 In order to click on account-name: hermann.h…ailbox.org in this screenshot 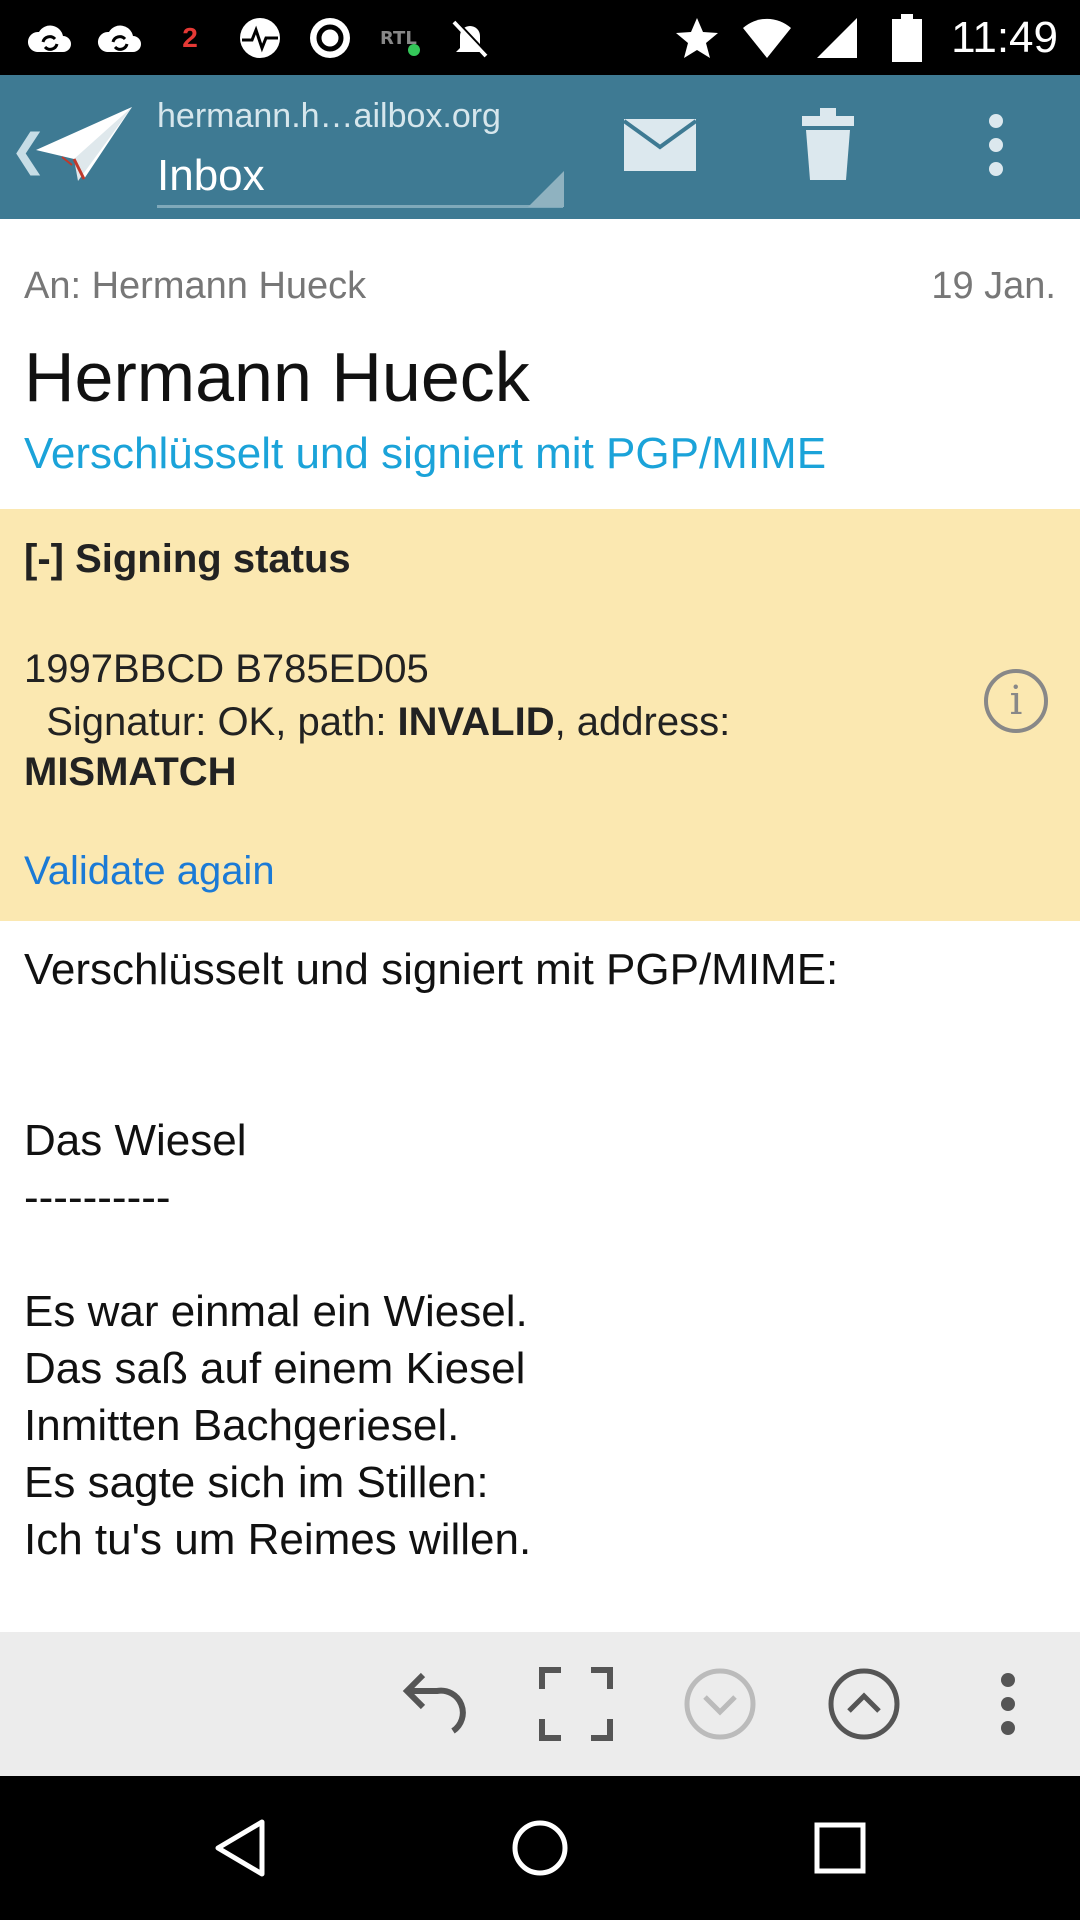, I will do `click(329, 116)`.